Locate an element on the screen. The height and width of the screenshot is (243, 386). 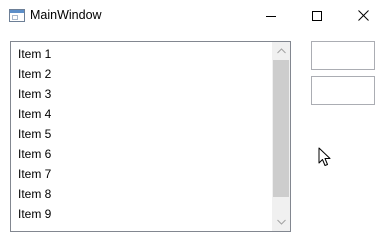
list-item: Item 7 is located at coordinates (141, 174).